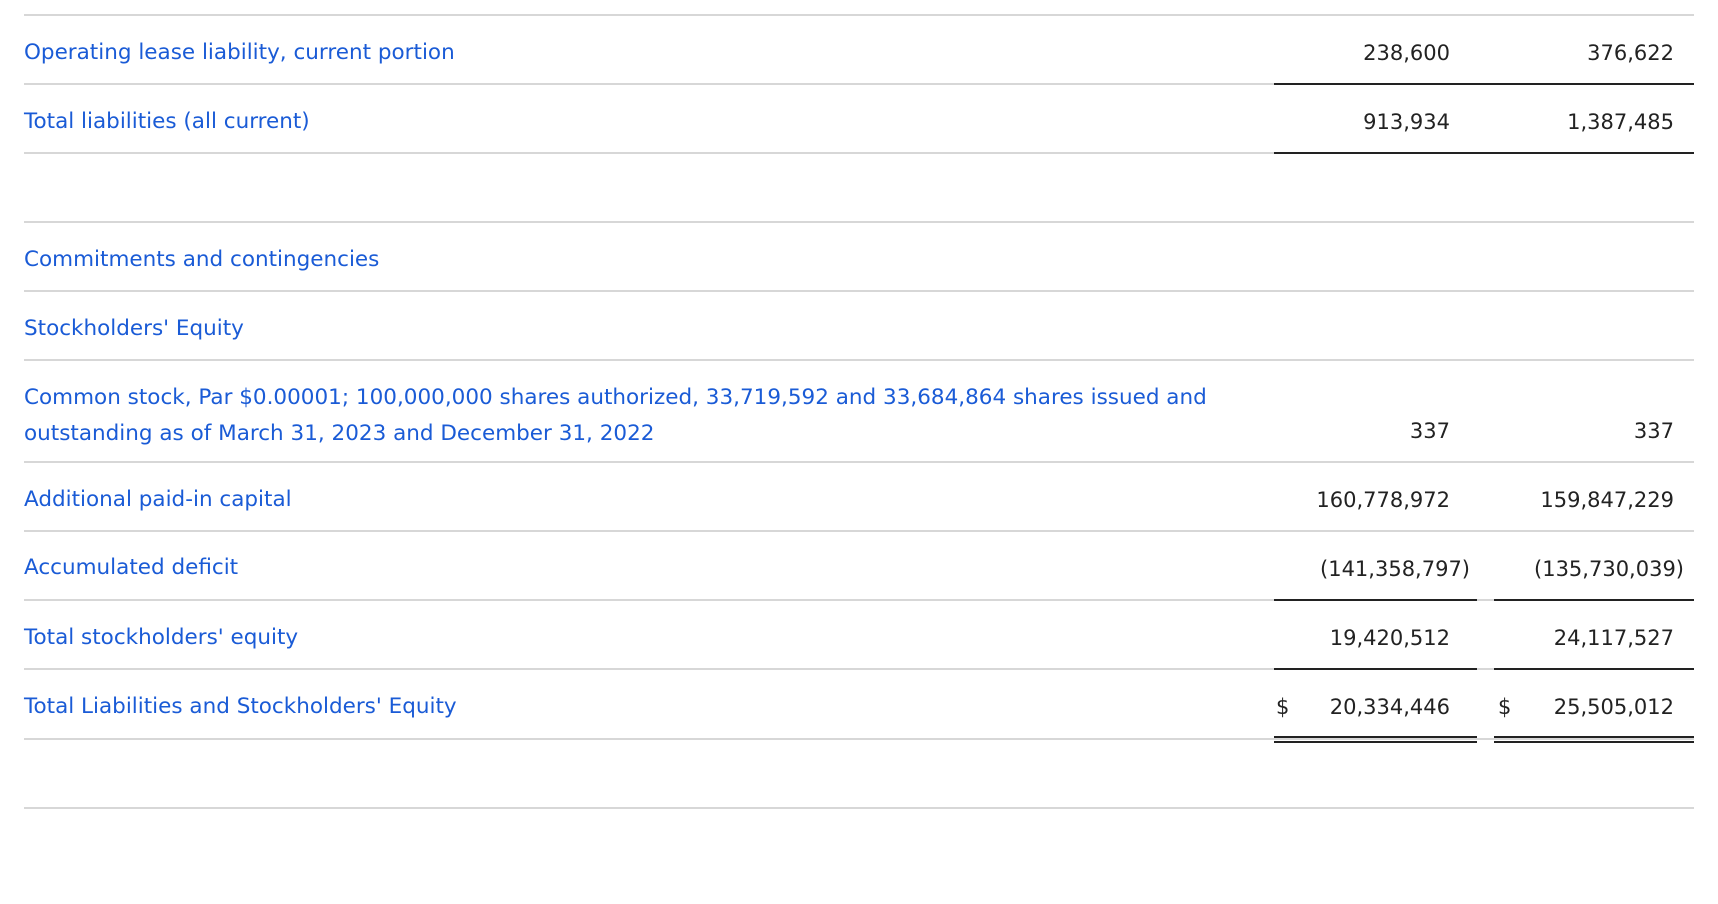 The width and height of the screenshot is (1718, 904). Describe the element at coordinates (1620, 122) in the screenshot. I see `value-2022: 1,387,485` at that location.